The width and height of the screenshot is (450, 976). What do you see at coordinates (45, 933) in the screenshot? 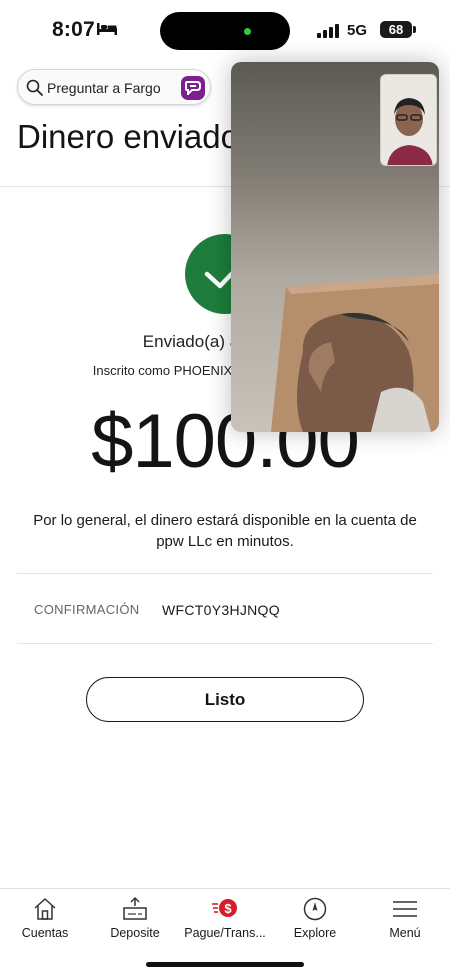
I see `tab-label-cuentas: Cuentas` at bounding box center [45, 933].